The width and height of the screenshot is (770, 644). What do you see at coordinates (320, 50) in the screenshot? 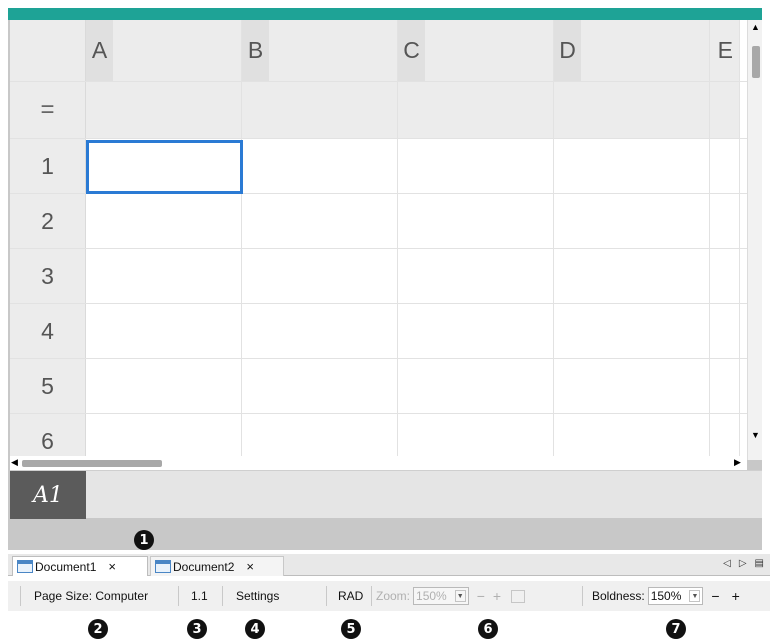
I see `column-header-b: B` at bounding box center [320, 50].